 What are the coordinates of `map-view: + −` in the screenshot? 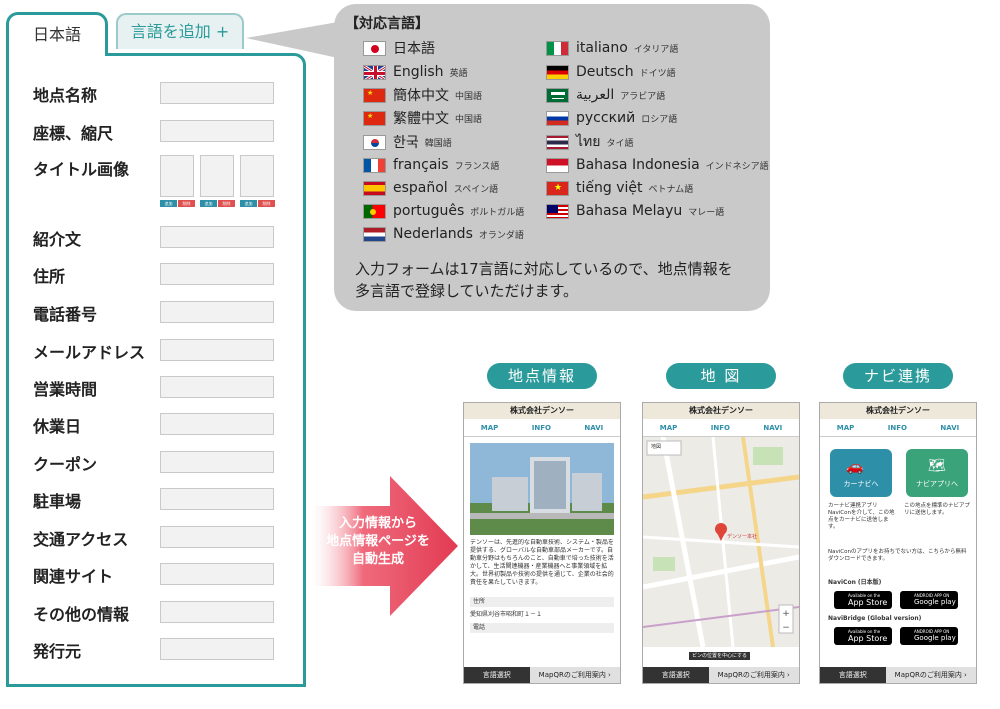 It's located at (721, 542).